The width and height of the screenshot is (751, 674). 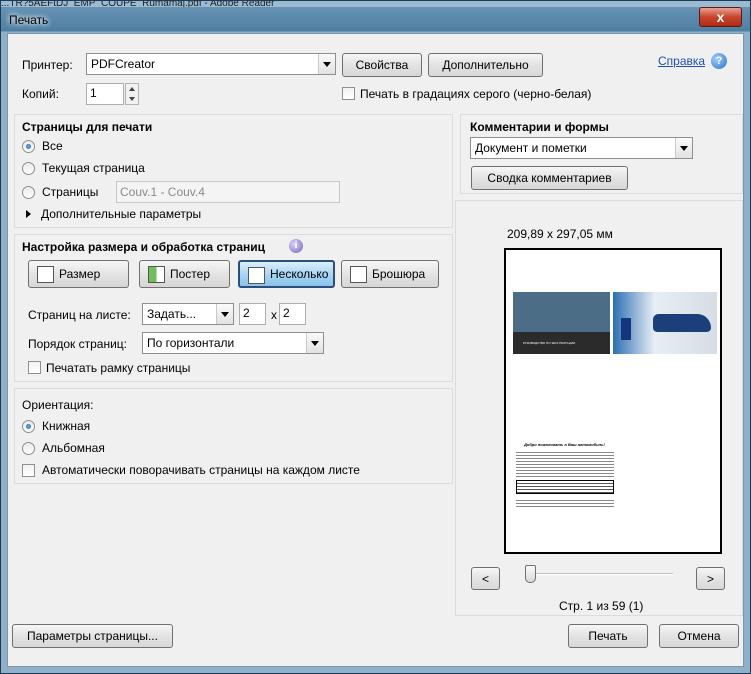 I want to click on printer-label: Принтер:, so click(x=47, y=65).